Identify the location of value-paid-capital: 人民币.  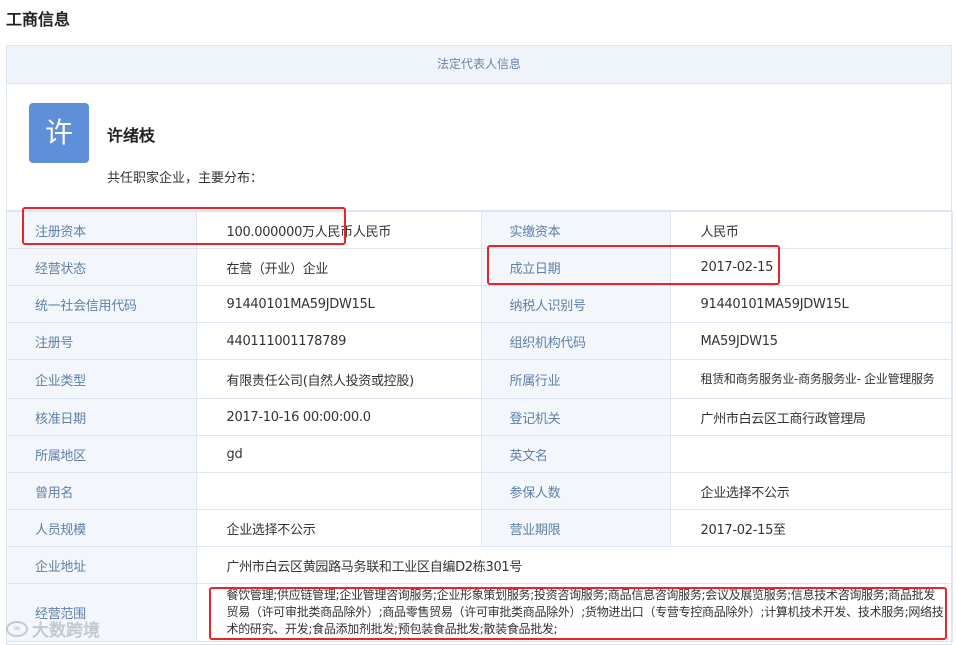
(811, 230).